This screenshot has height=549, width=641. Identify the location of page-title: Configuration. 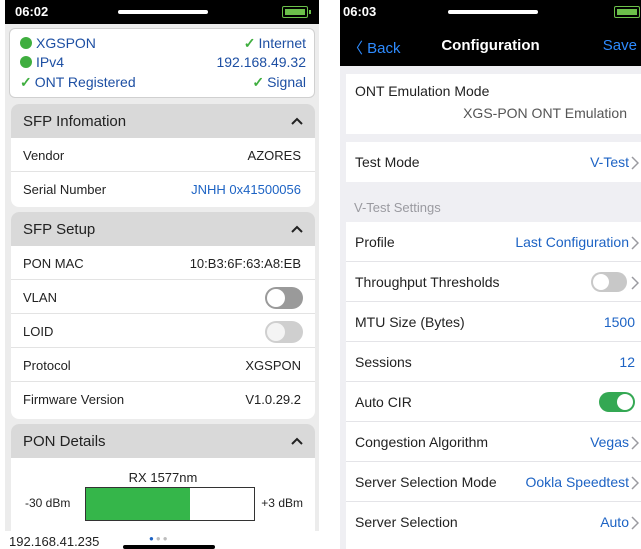
(490, 45).